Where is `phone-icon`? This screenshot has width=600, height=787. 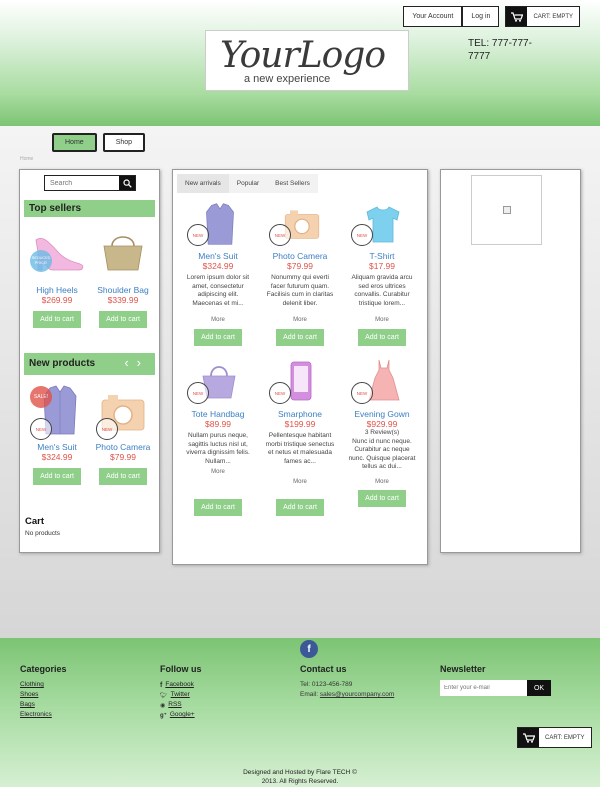 phone-icon is located at coordinates (301, 381).